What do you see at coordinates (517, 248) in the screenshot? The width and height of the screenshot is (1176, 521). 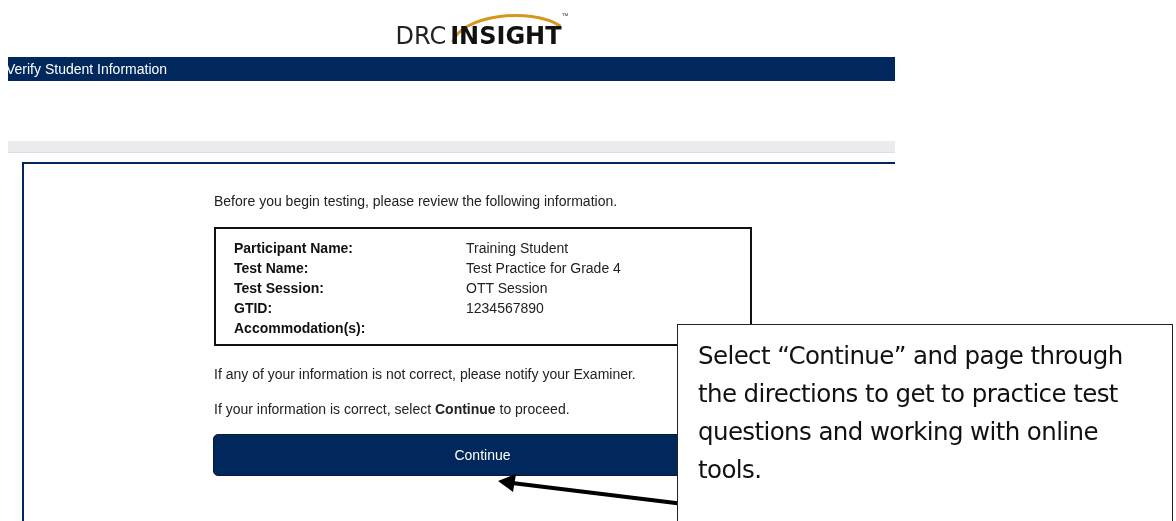 I see `info-value: Training Student` at bounding box center [517, 248].